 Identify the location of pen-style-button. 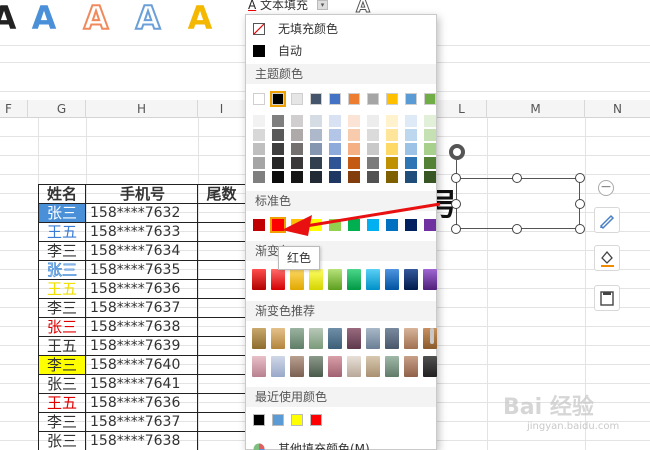
(607, 220).